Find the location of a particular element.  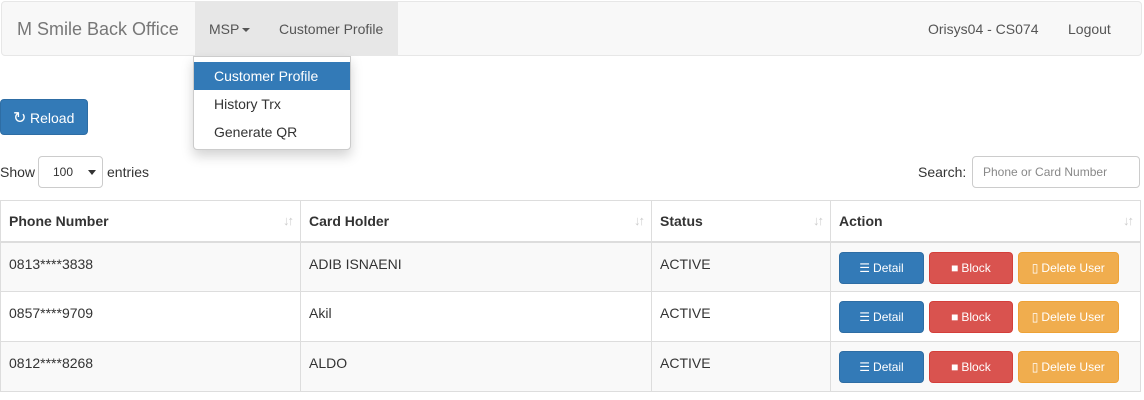

reload-button: ↻ Reload is located at coordinates (44, 117).